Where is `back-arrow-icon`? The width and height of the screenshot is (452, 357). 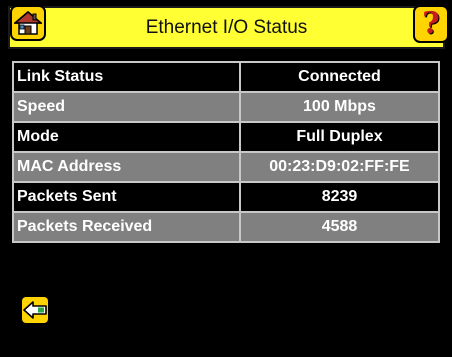
back-arrow-icon is located at coordinates (35, 310).